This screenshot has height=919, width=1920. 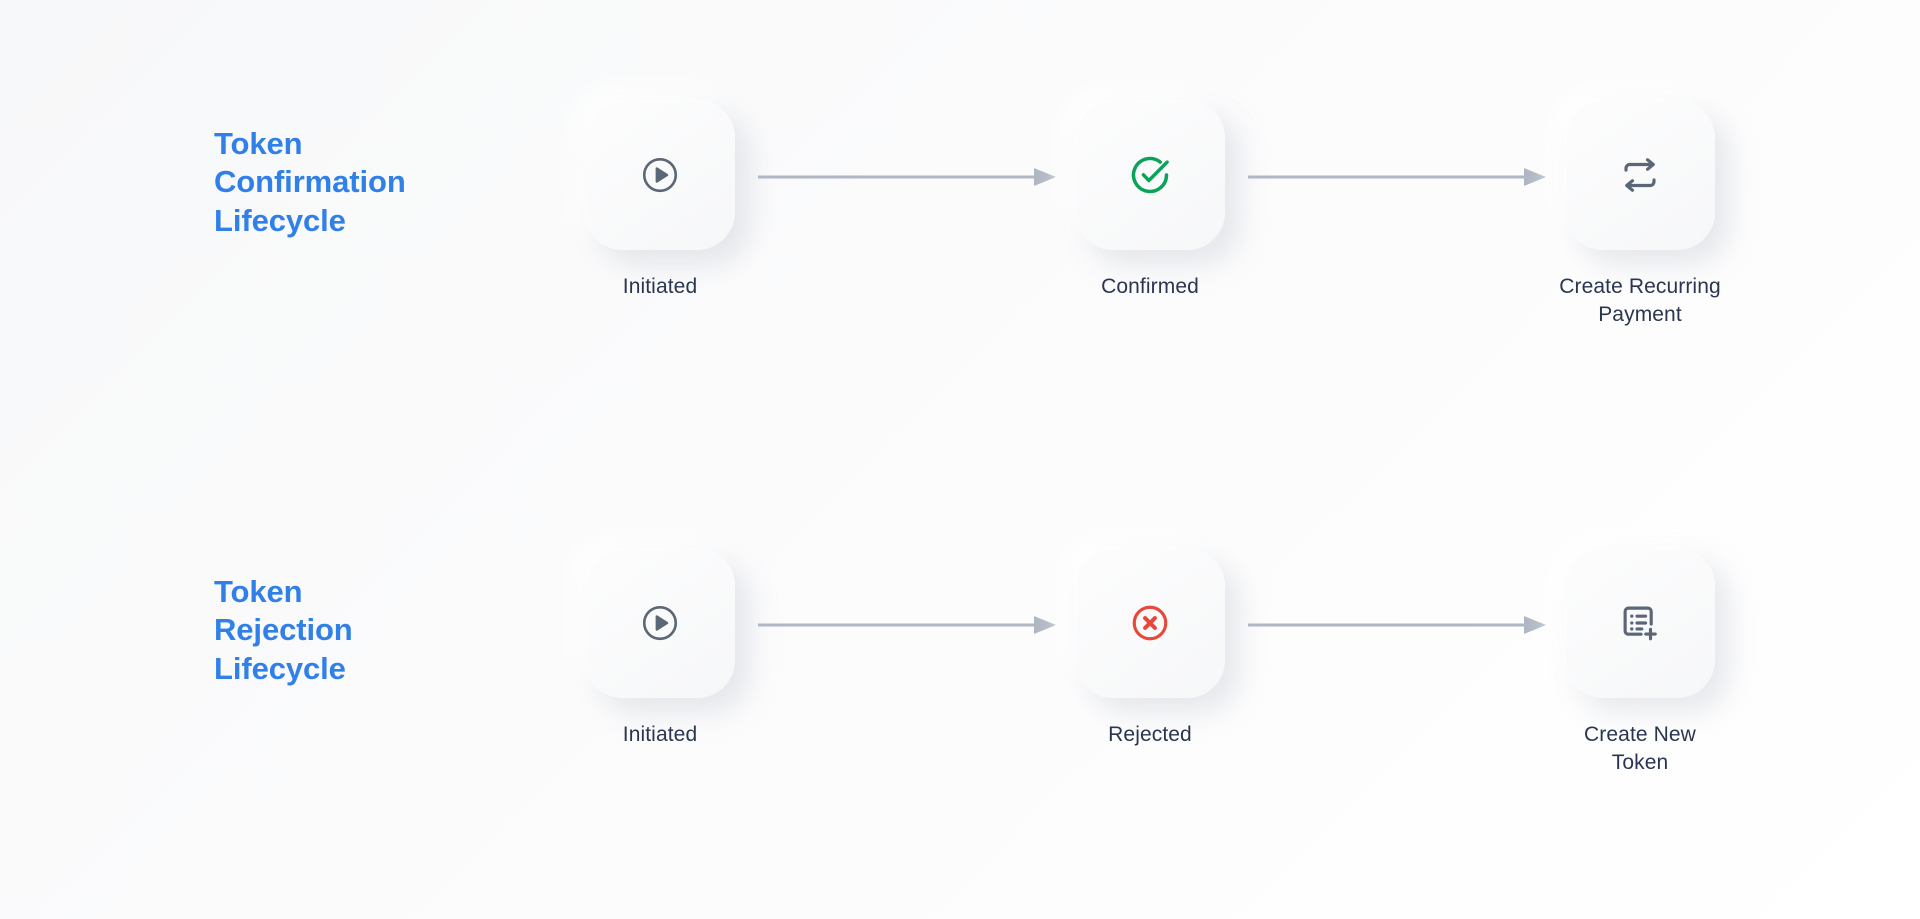 I want to click on stage-confirmed: Confirmed, so click(x=1150, y=200).